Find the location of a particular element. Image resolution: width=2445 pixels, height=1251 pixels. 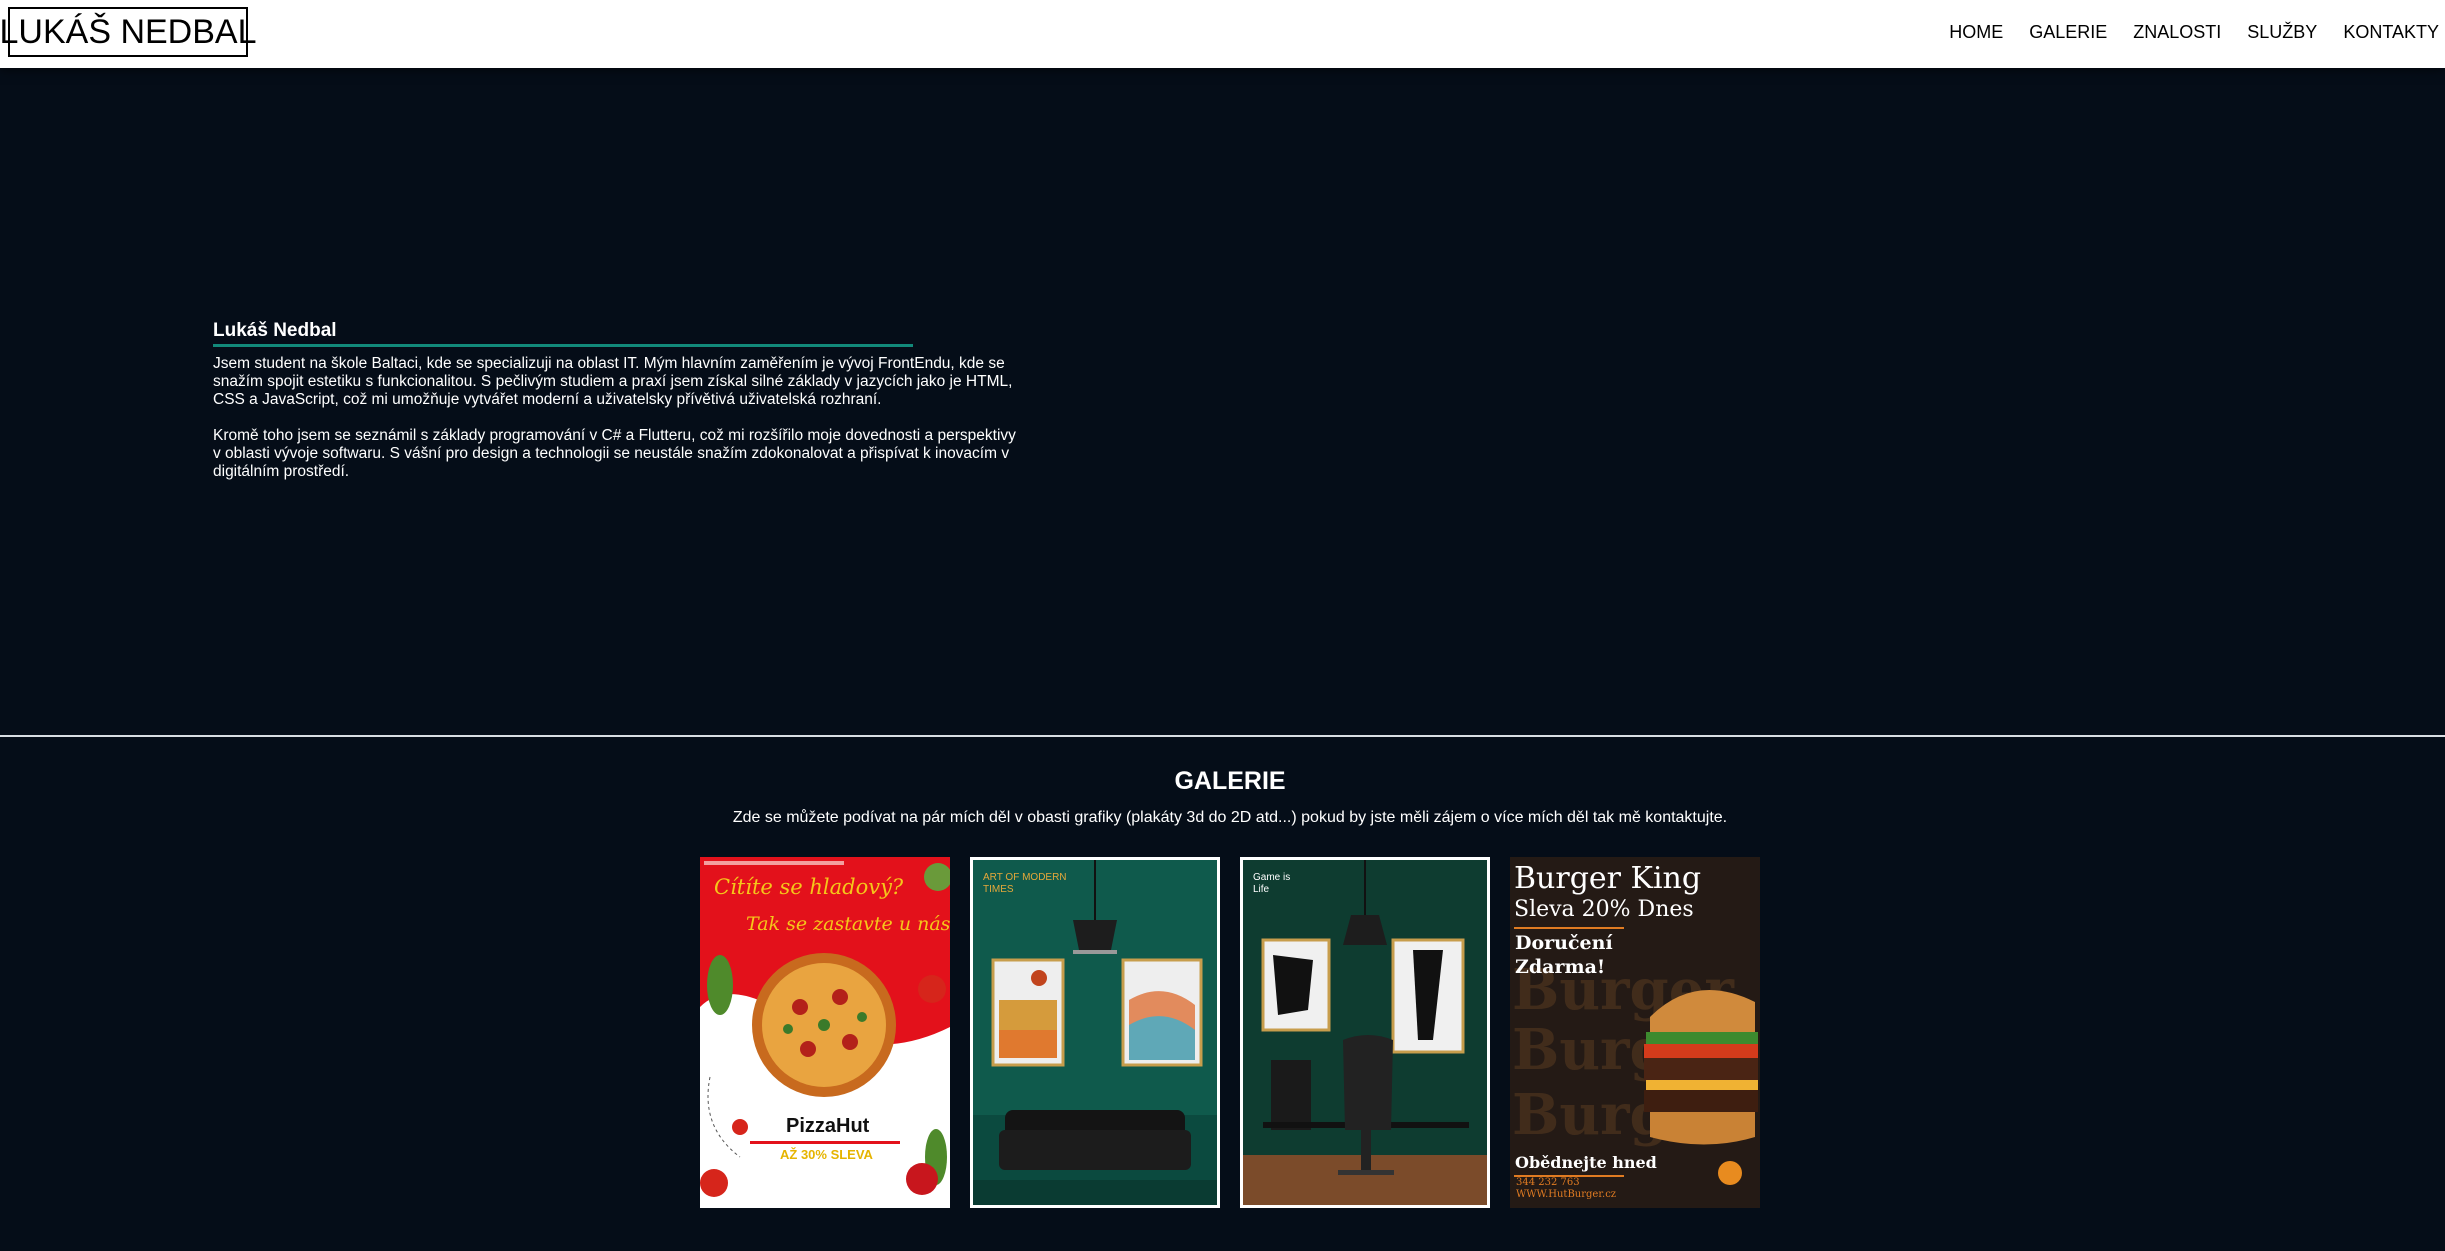

nav-home: HOME is located at coordinates (1976, 32).